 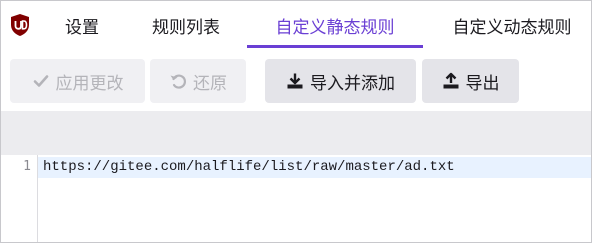 I want to click on line-number: 1, so click(x=27, y=166).